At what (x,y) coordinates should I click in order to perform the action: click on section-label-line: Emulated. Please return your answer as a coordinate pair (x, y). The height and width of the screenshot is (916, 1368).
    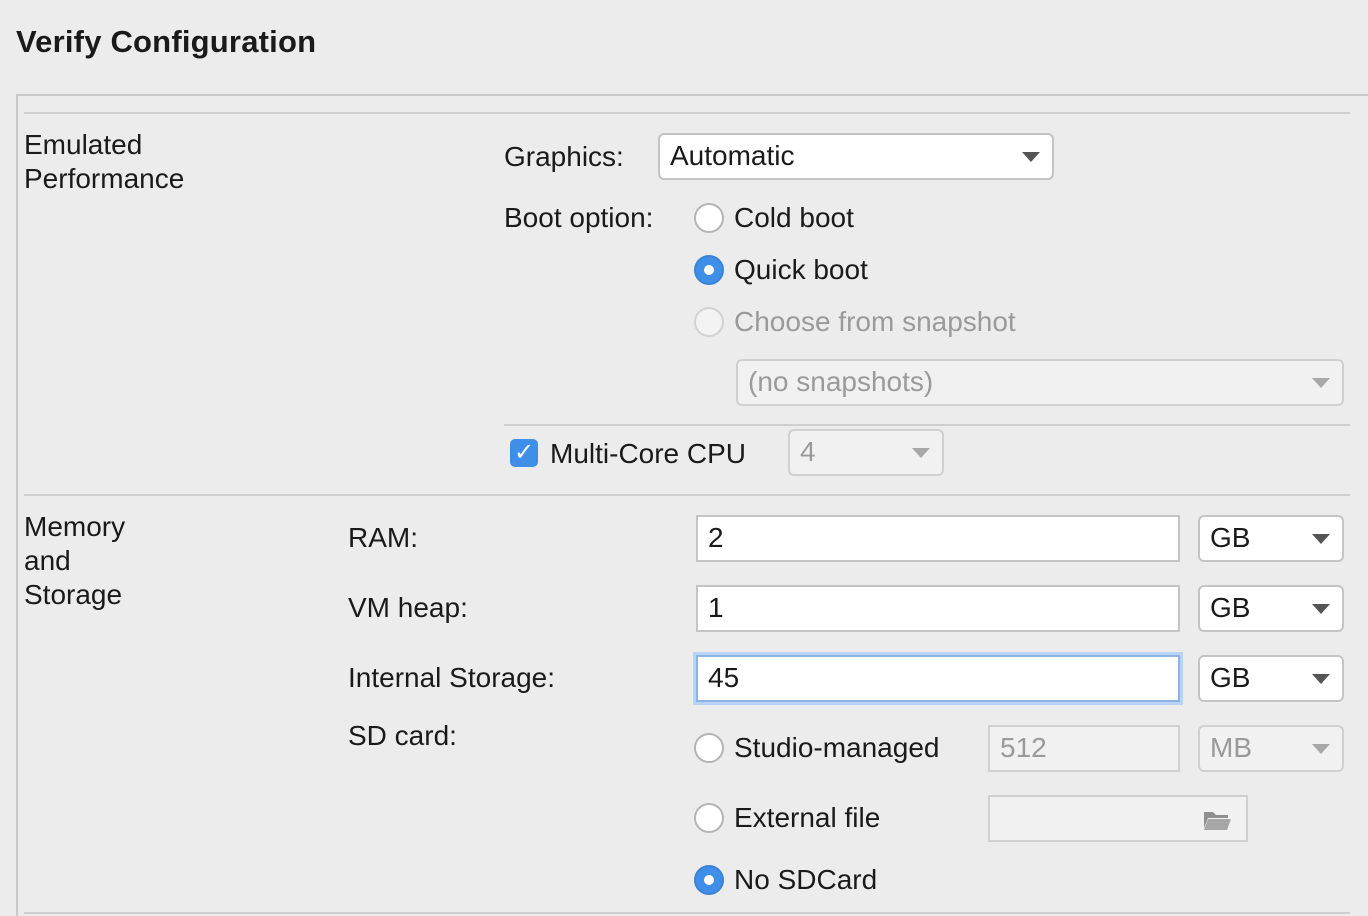
    Looking at the image, I should click on (83, 144).